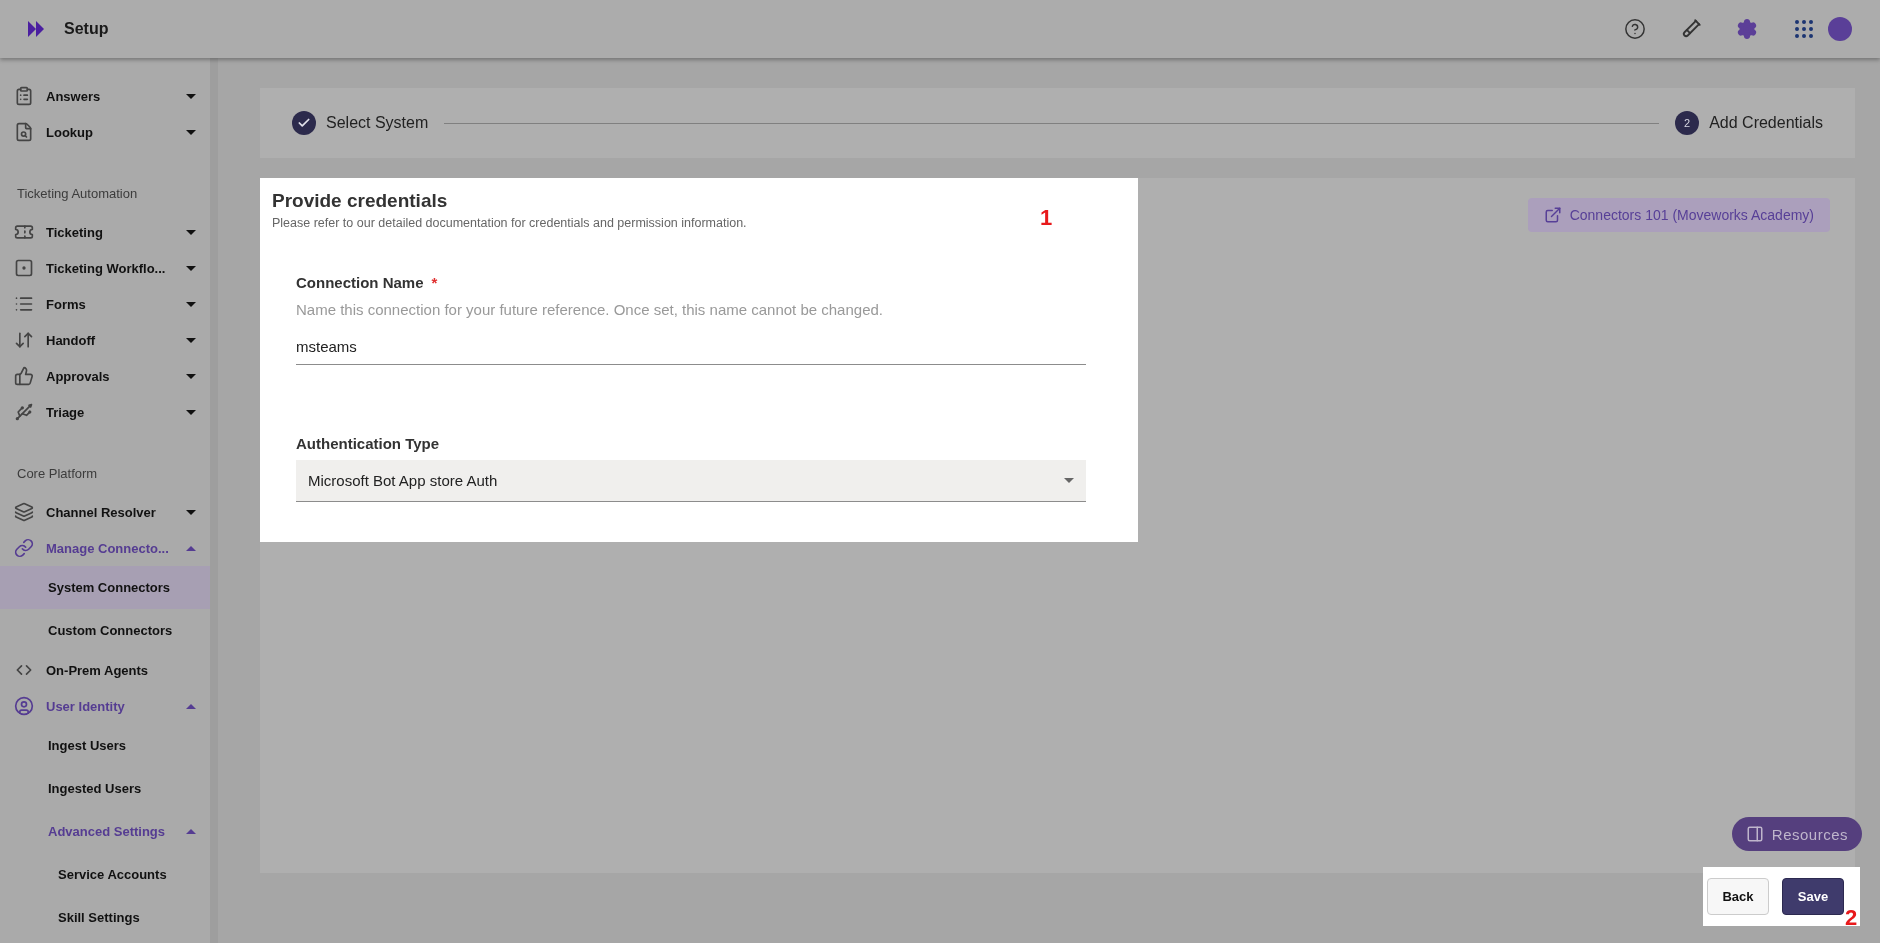 This screenshot has width=1880, height=943. What do you see at coordinates (24, 512) in the screenshot?
I see `layers-icon` at bounding box center [24, 512].